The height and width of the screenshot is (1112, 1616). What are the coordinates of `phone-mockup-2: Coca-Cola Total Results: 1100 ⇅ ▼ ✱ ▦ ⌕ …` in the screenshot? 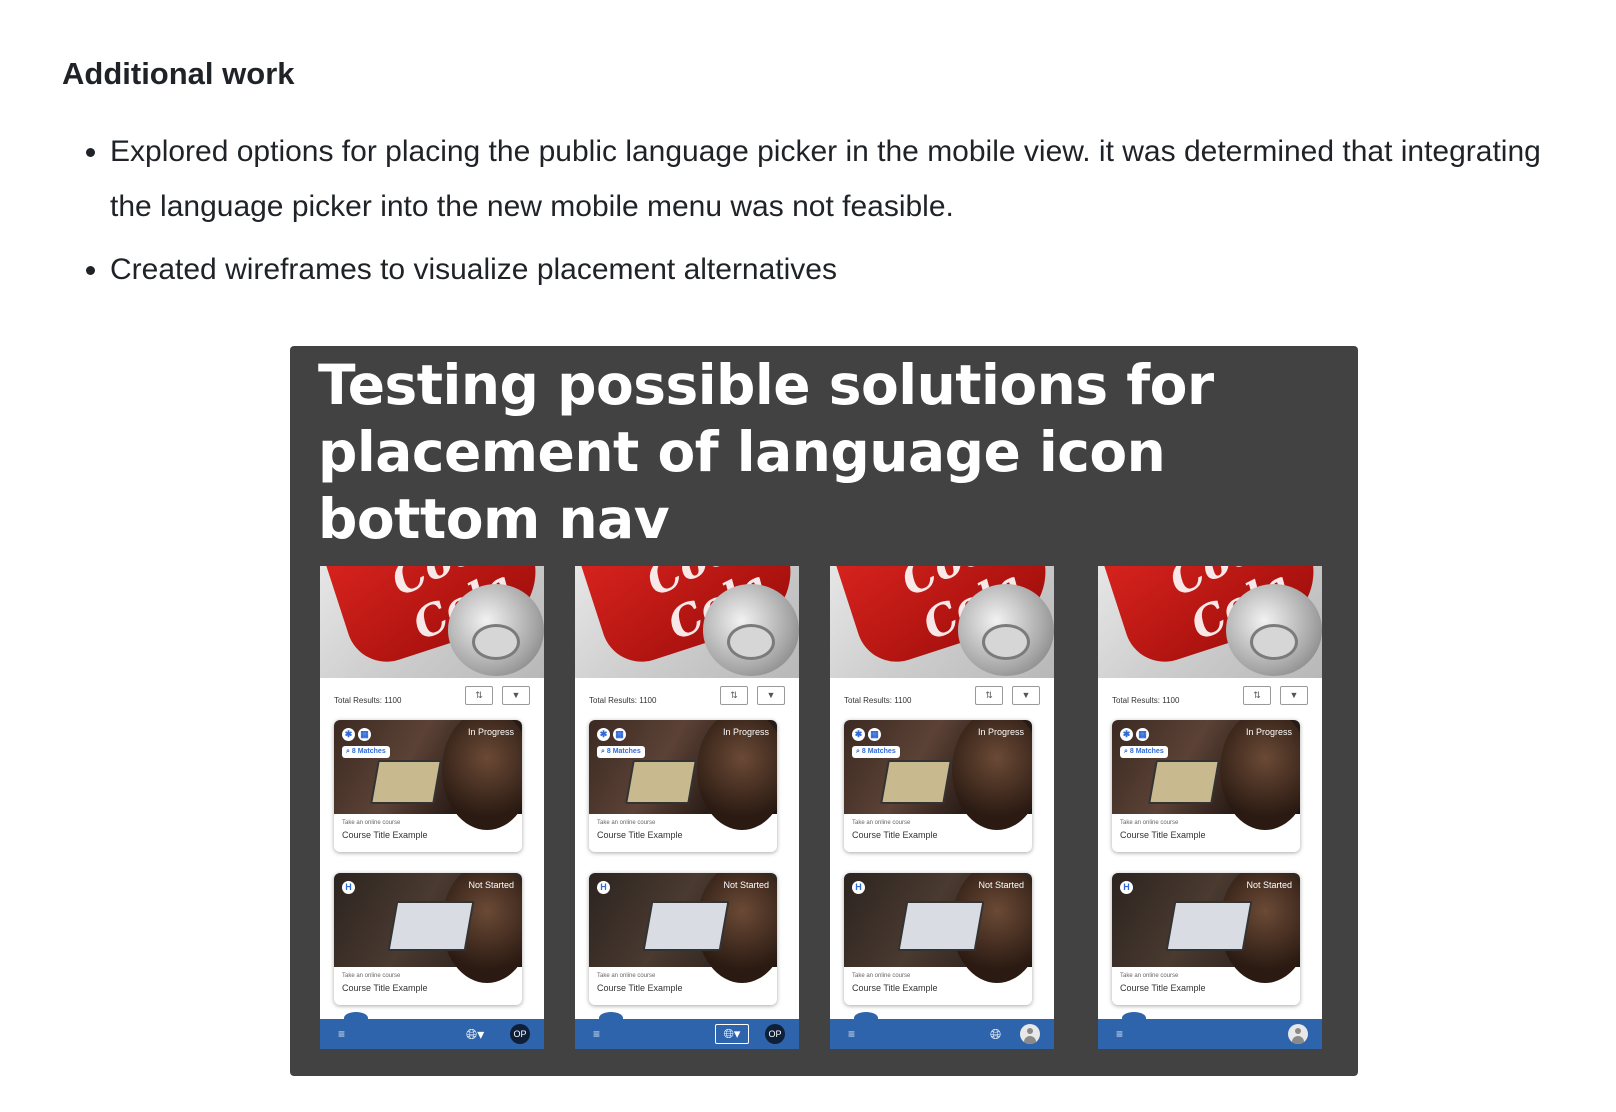 It's located at (687, 807).